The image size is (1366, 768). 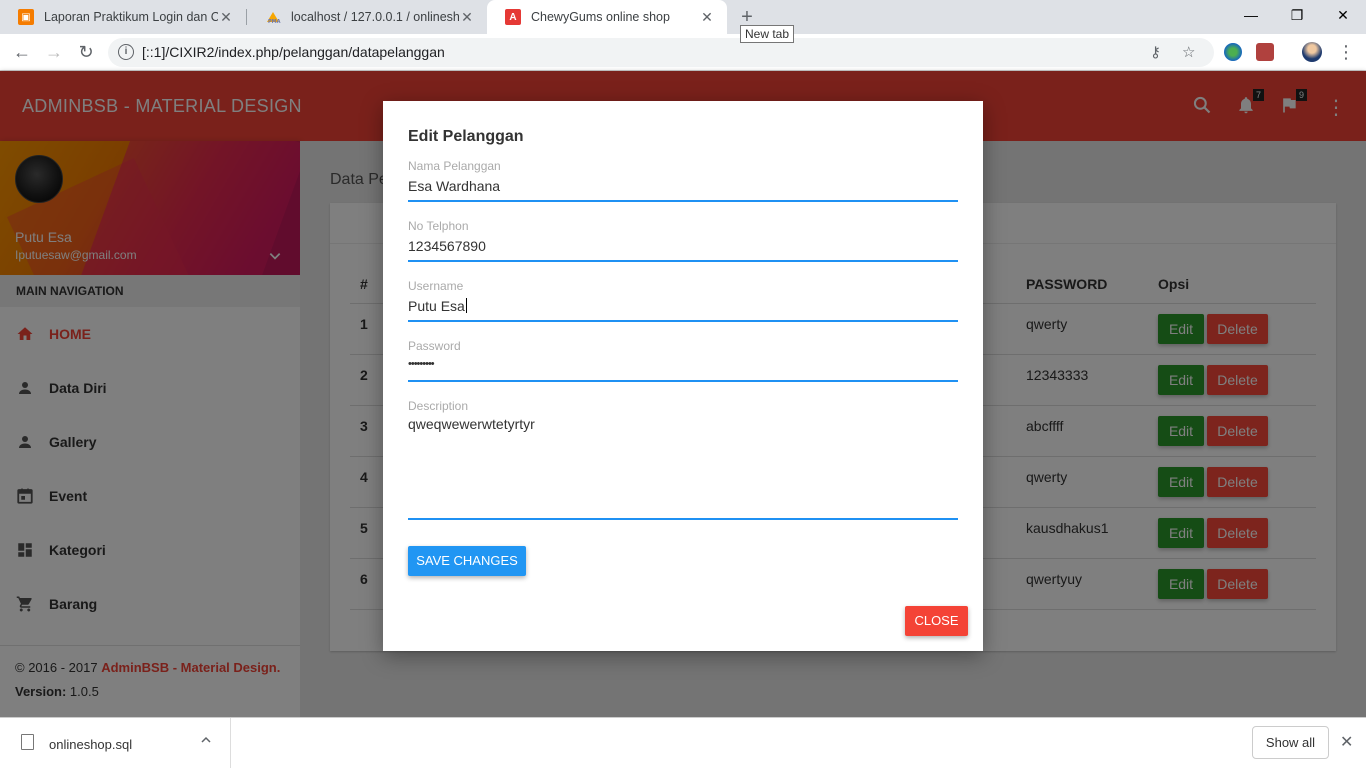 What do you see at coordinates (767, 34) in the screenshot?
I see `new-tab-tooltip: New tab` at bounding box center [767, 34].